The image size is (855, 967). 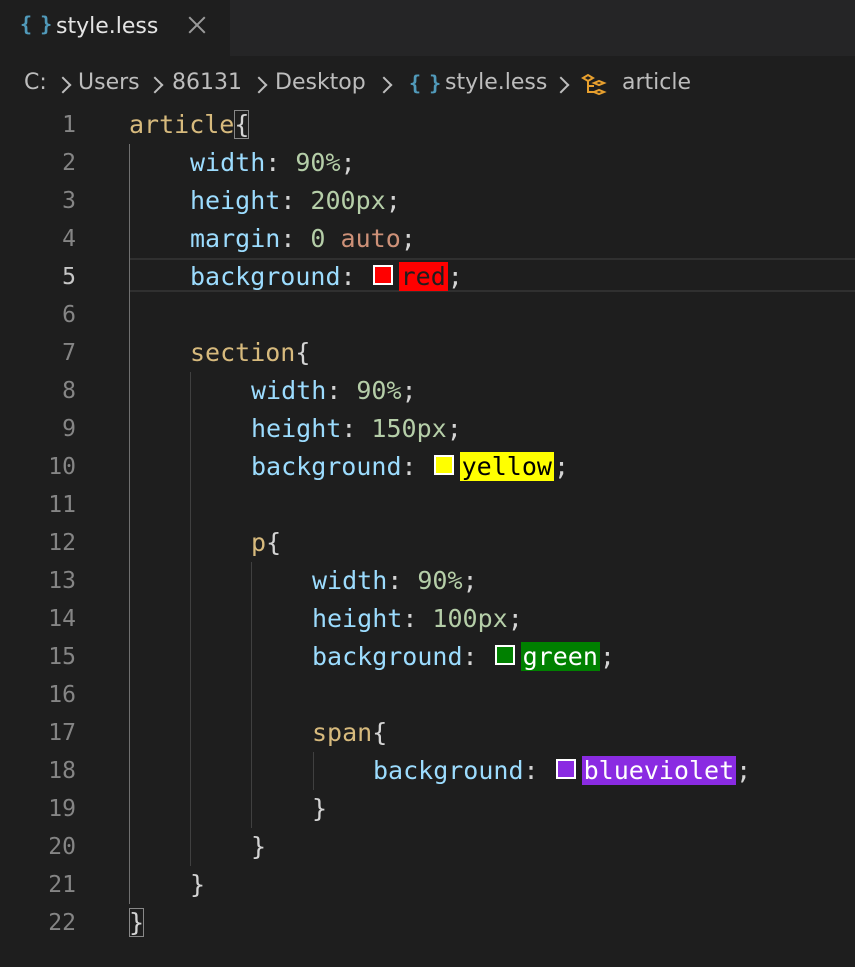 What do you see at coordinates (62, 847) in the screenshot?
I see `line-number: 20` at bounding box center [62, 847].